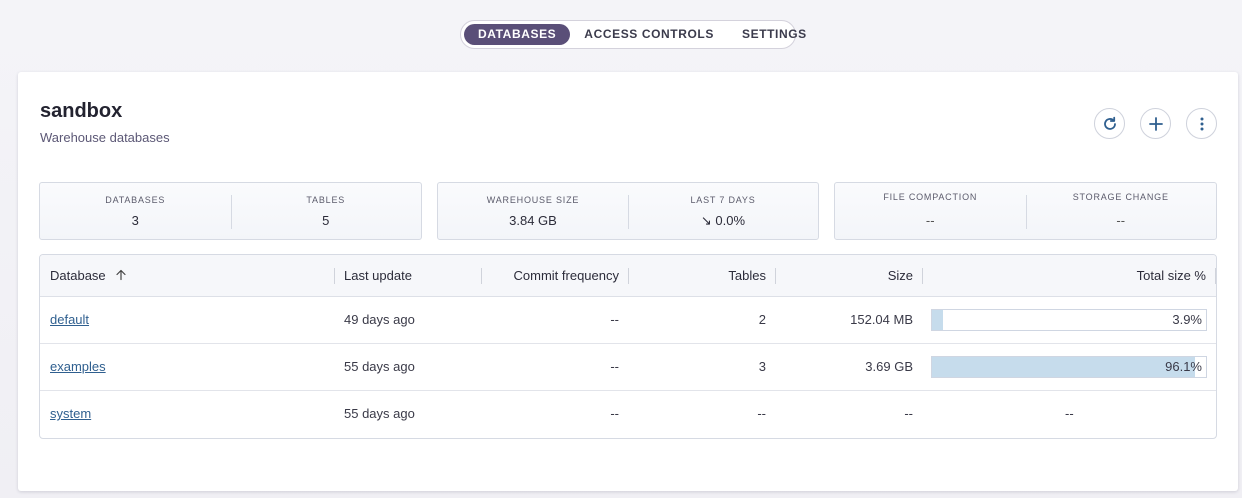  What do you see at coordinates (628, 414) in the screenshot?
I see `table-row: system 55 days ago -- -- -- --` at bounding box center [628, 414].